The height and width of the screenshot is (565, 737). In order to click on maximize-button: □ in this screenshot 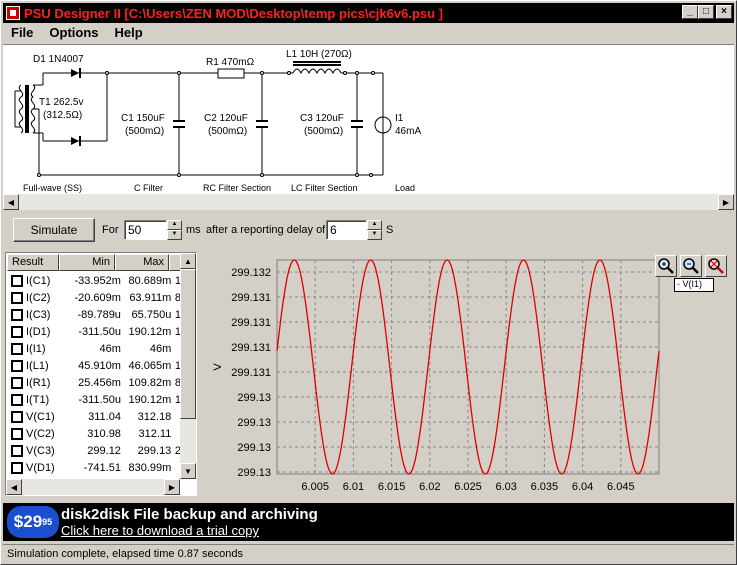, I will do `click(706, 12)`.